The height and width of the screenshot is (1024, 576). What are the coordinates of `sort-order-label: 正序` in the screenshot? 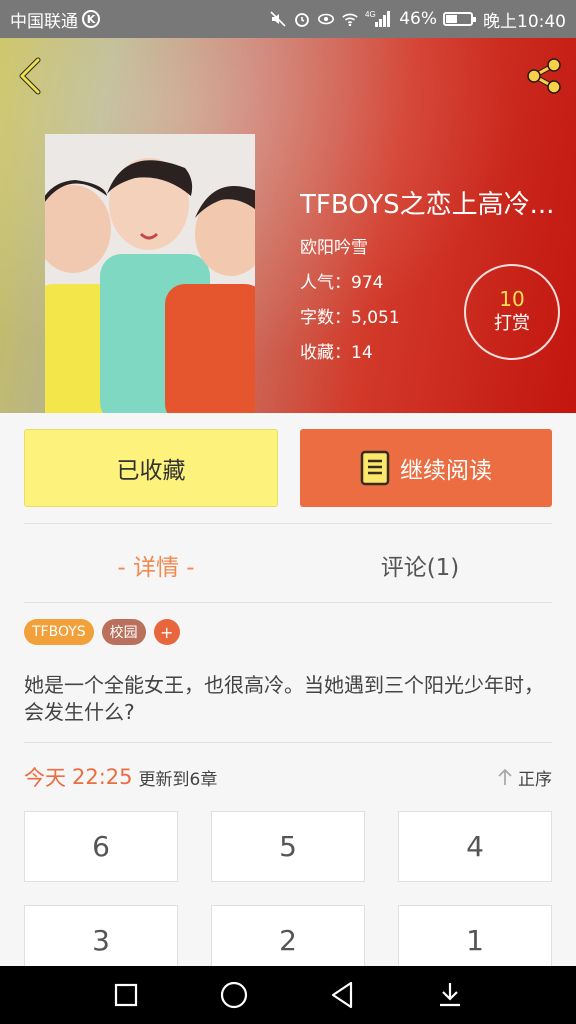 It's located at (535, 779).